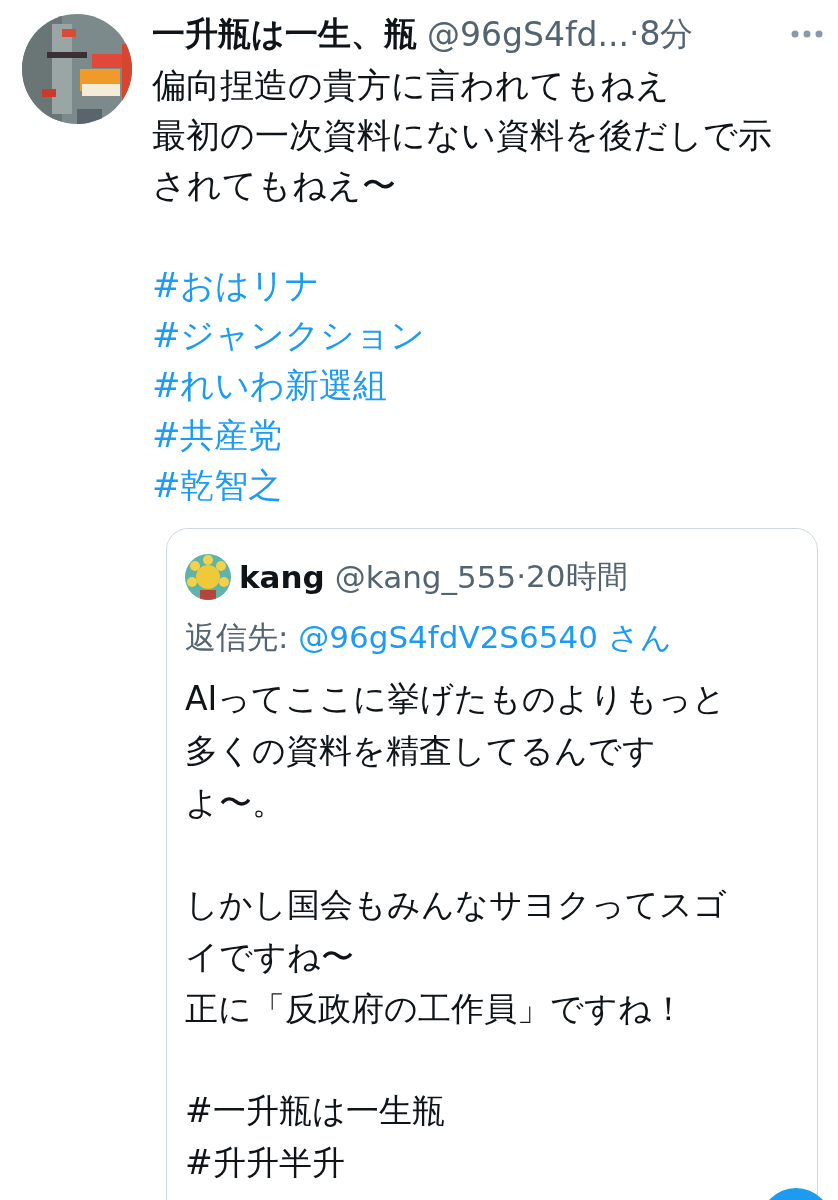  Describe the element at coordinates (217, 485) in the screenshot. I see `hashtag-link: #乾智之` at that location.